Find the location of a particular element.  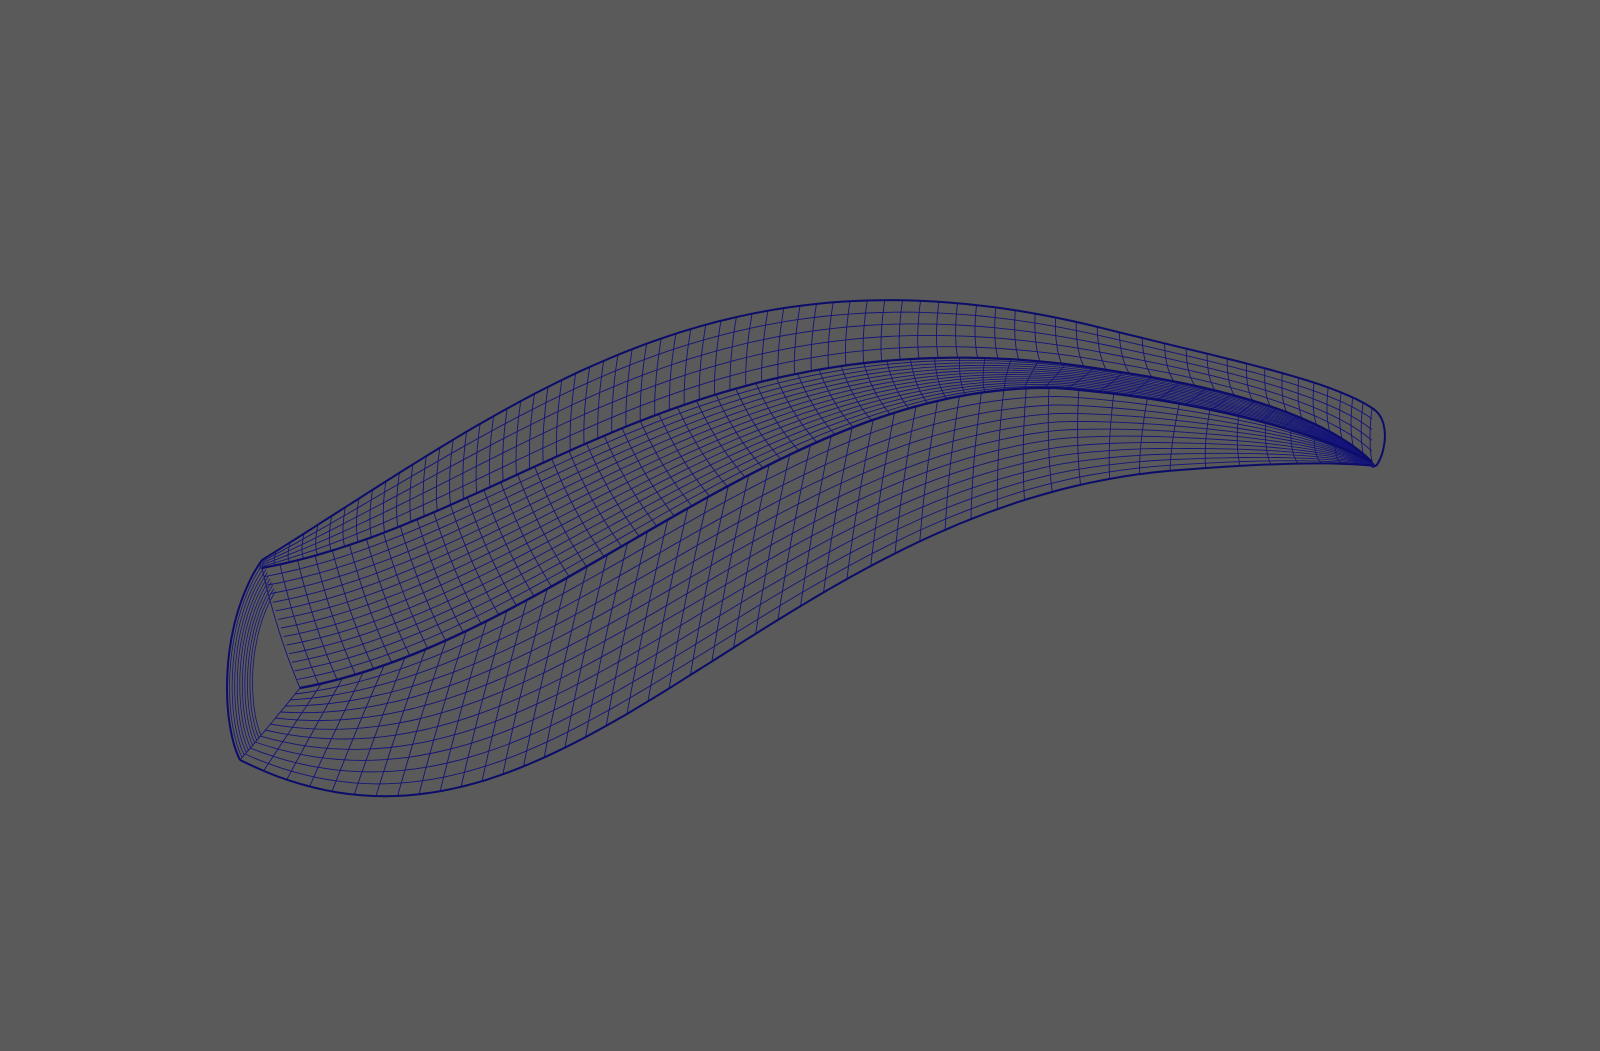

tail-silhouette-edge is located at coordinates (1378, 437).